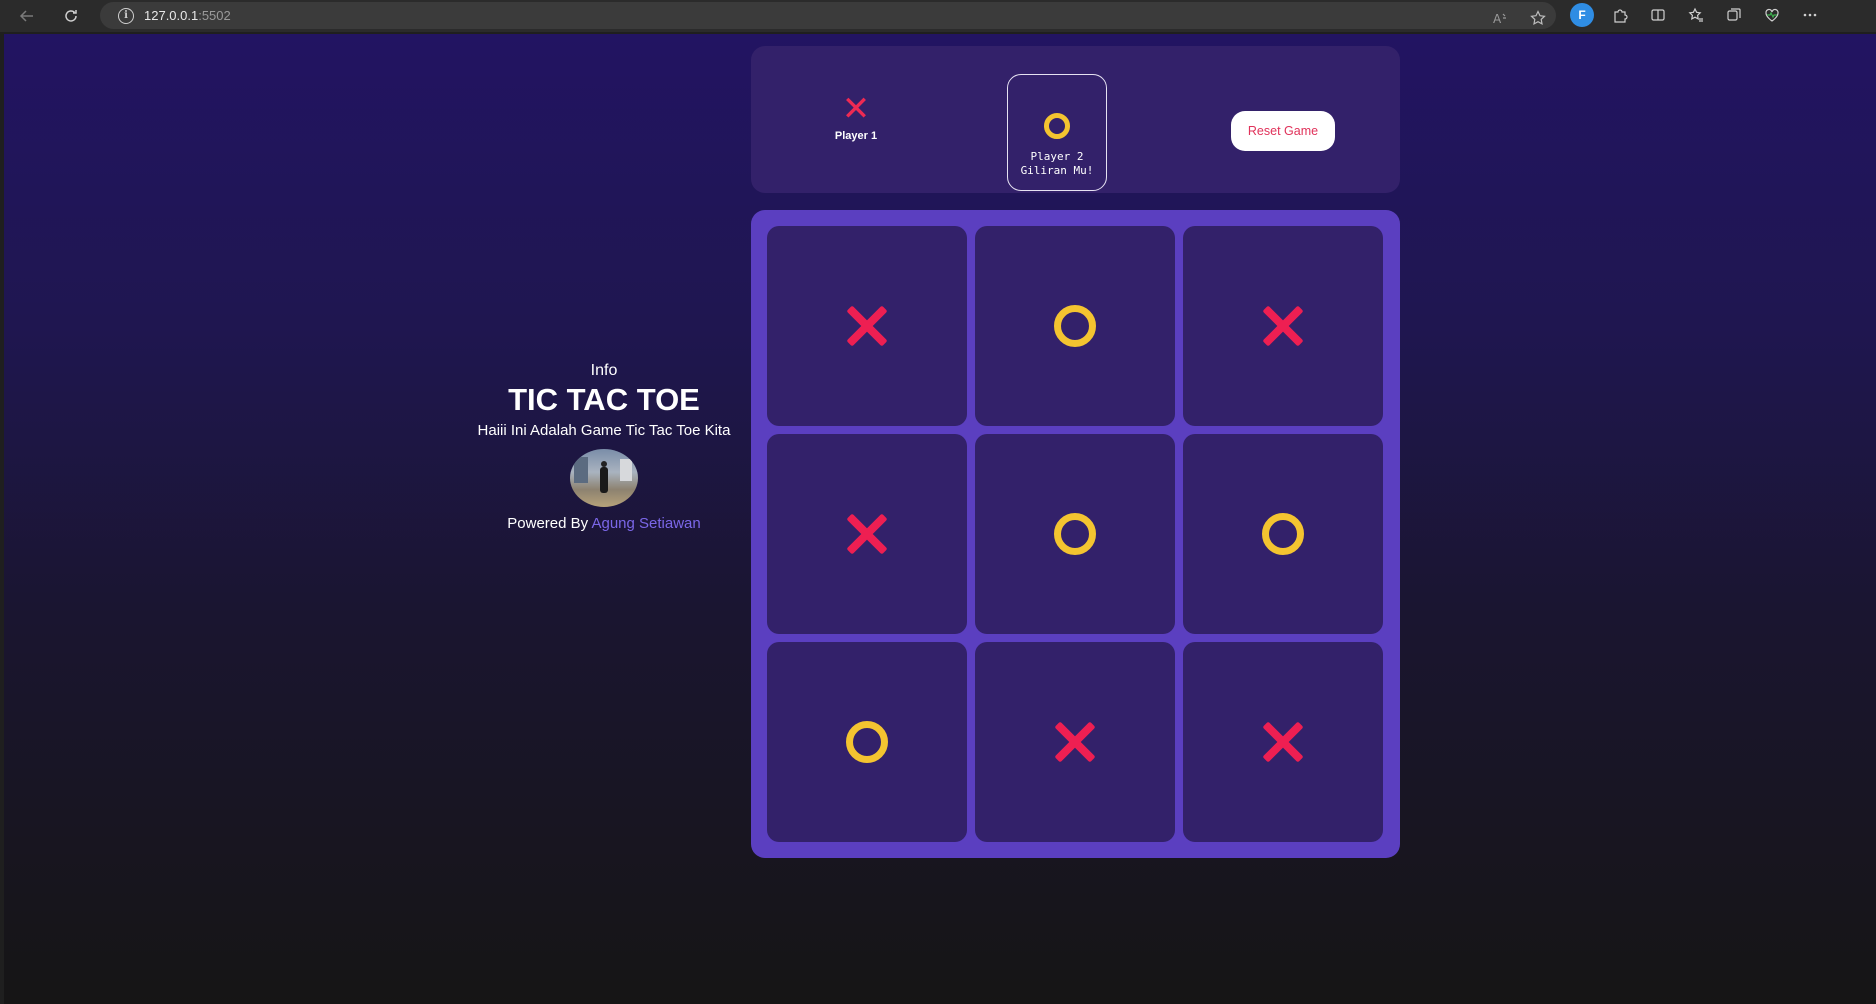 Image resolution: width=1876 pixels, height=1004 pixels. Describe the element at coordinates (71, 16) in the screenshot. I see `reload-button` at that location.